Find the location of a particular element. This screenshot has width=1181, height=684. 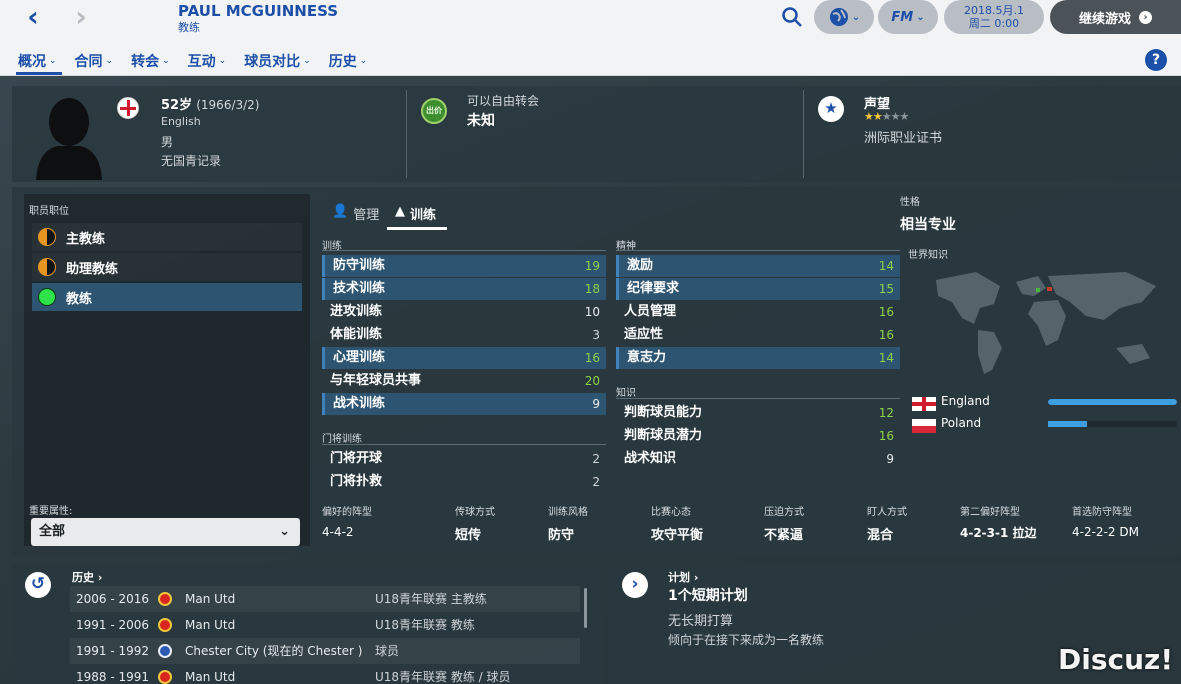

tab-contract: 合同 ⌄ is located at coordinates (94, 61).